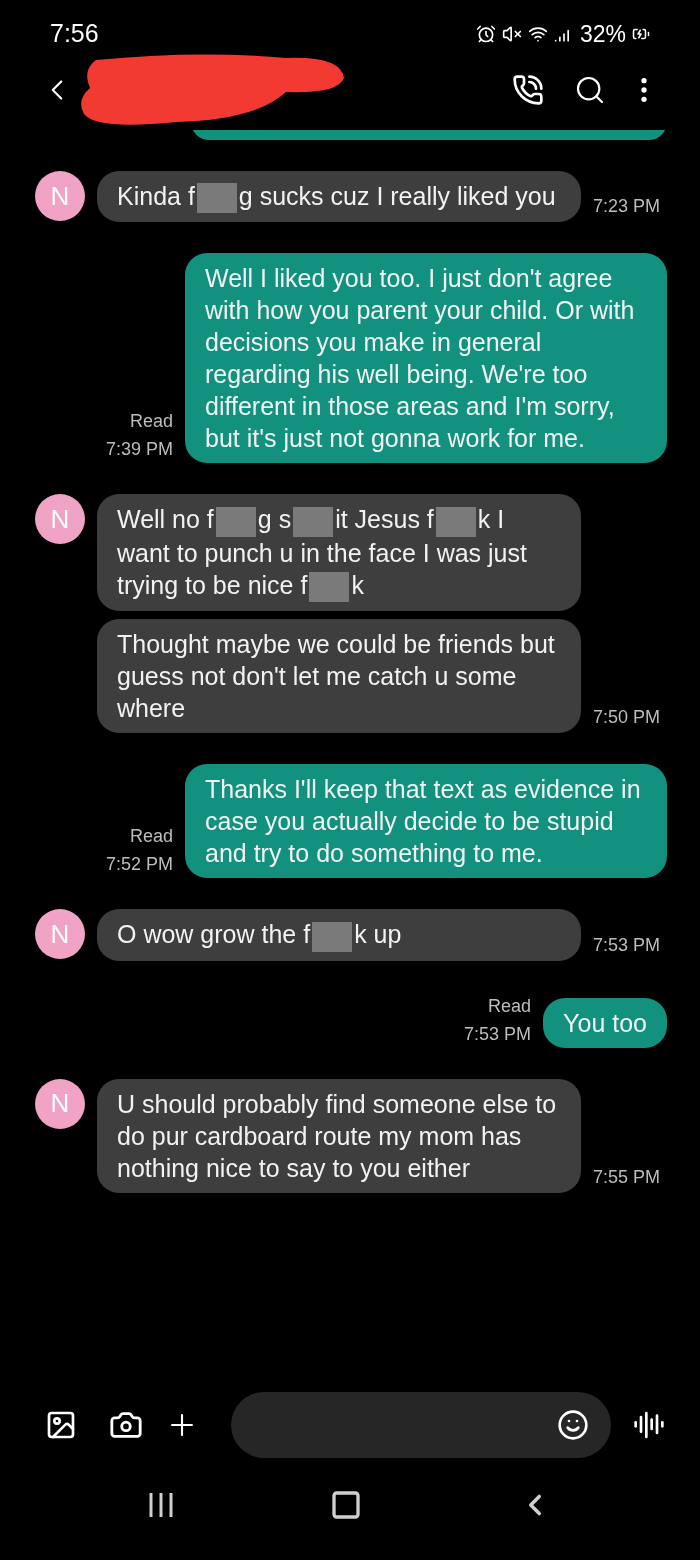  What do you see at coordinates (649, 1425) in the screenshot?
I see `voice-icon` at bounding box center [649, 1425].